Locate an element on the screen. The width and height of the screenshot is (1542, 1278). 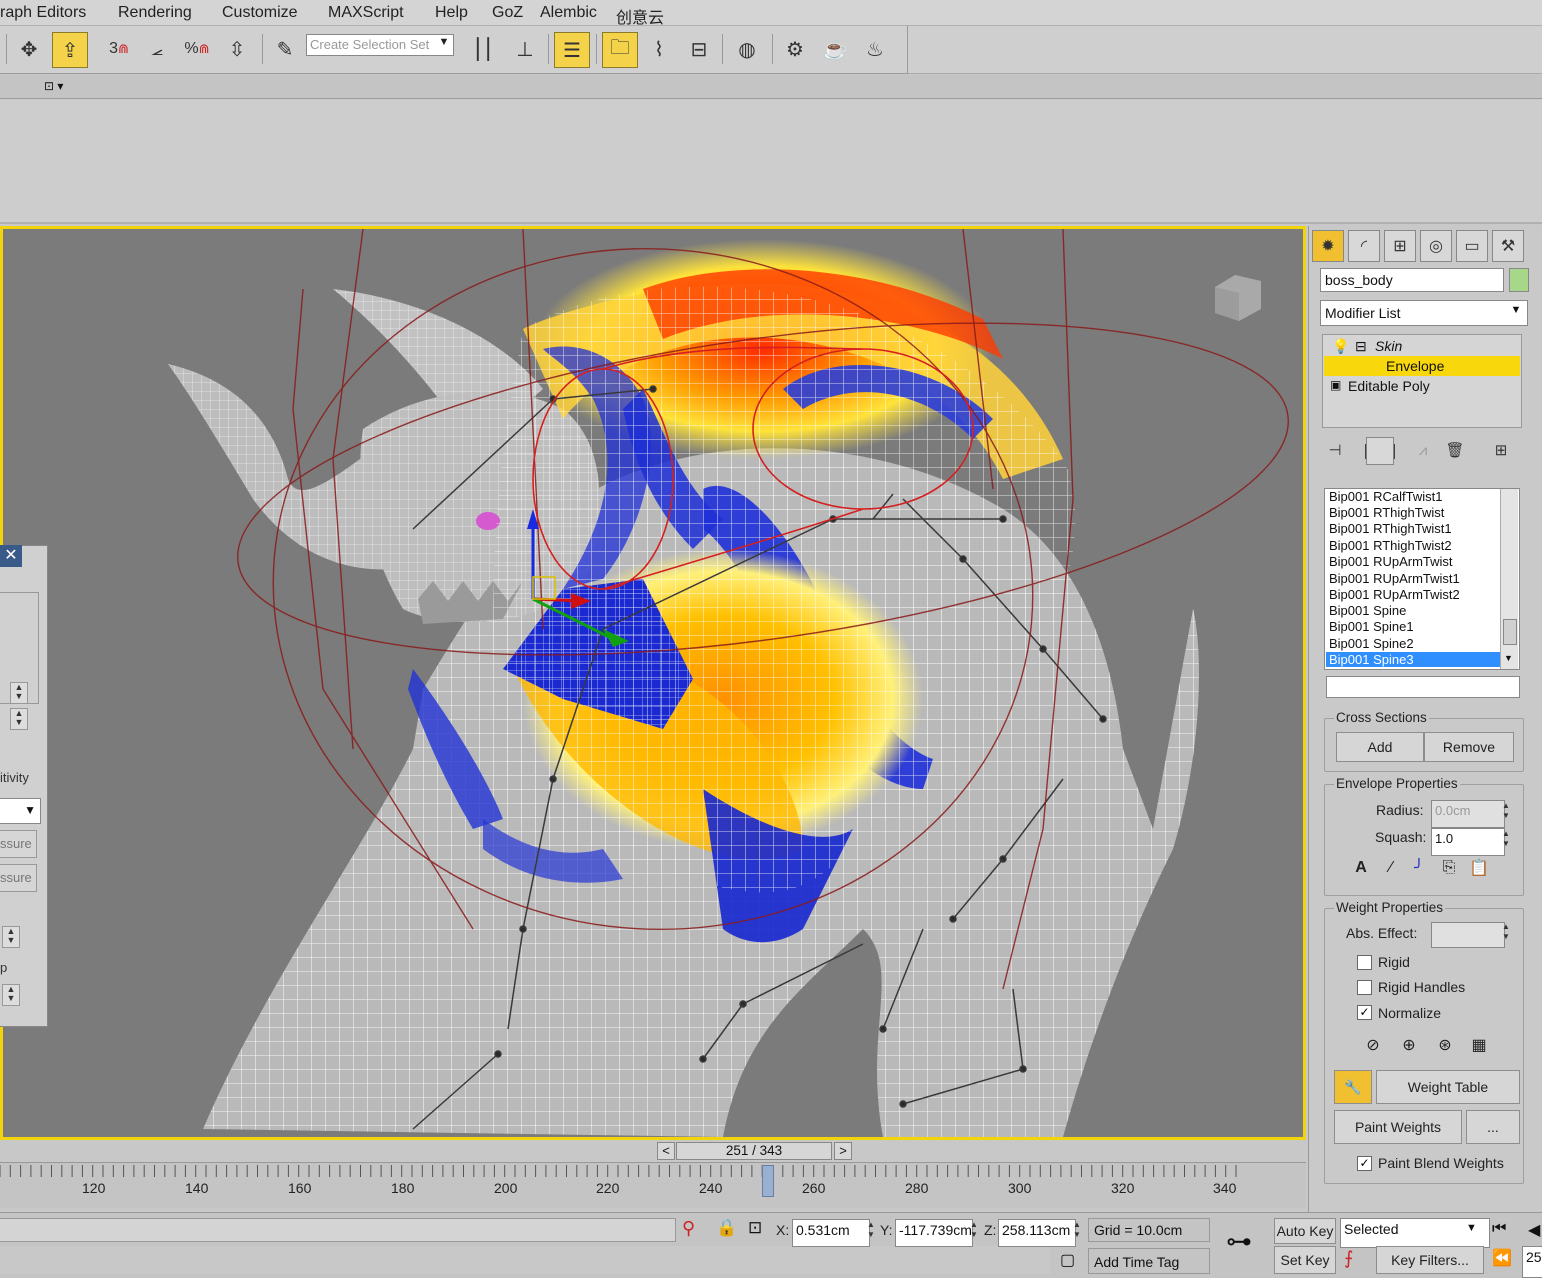
pin-stack-icon: ⊣ is located at coordinates (1335, 450).